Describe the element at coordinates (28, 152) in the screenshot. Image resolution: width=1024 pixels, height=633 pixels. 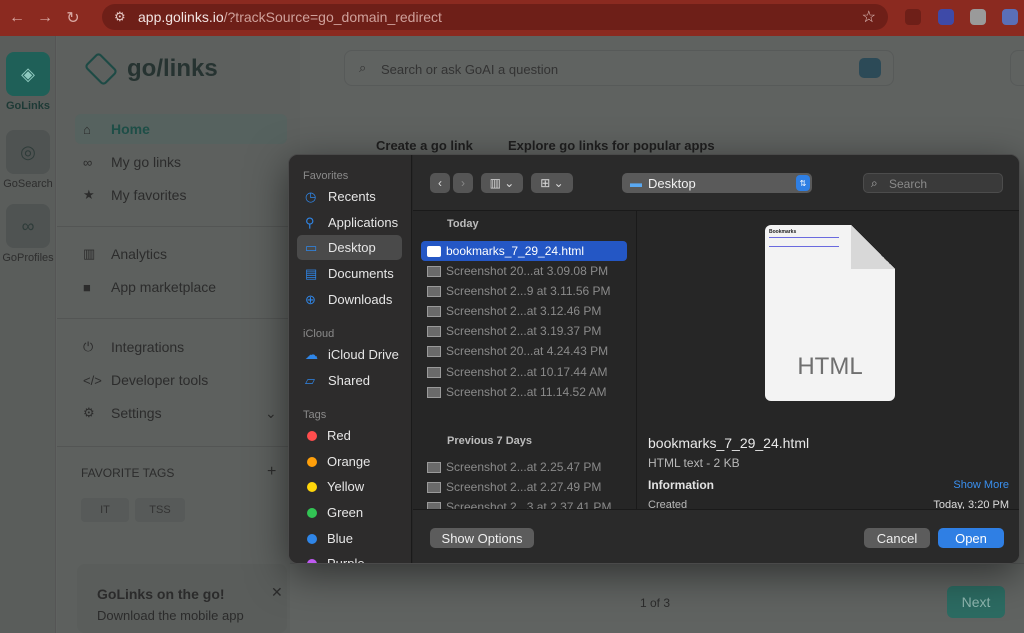
I see `gosearch-logo-icon: ◎` at that location.